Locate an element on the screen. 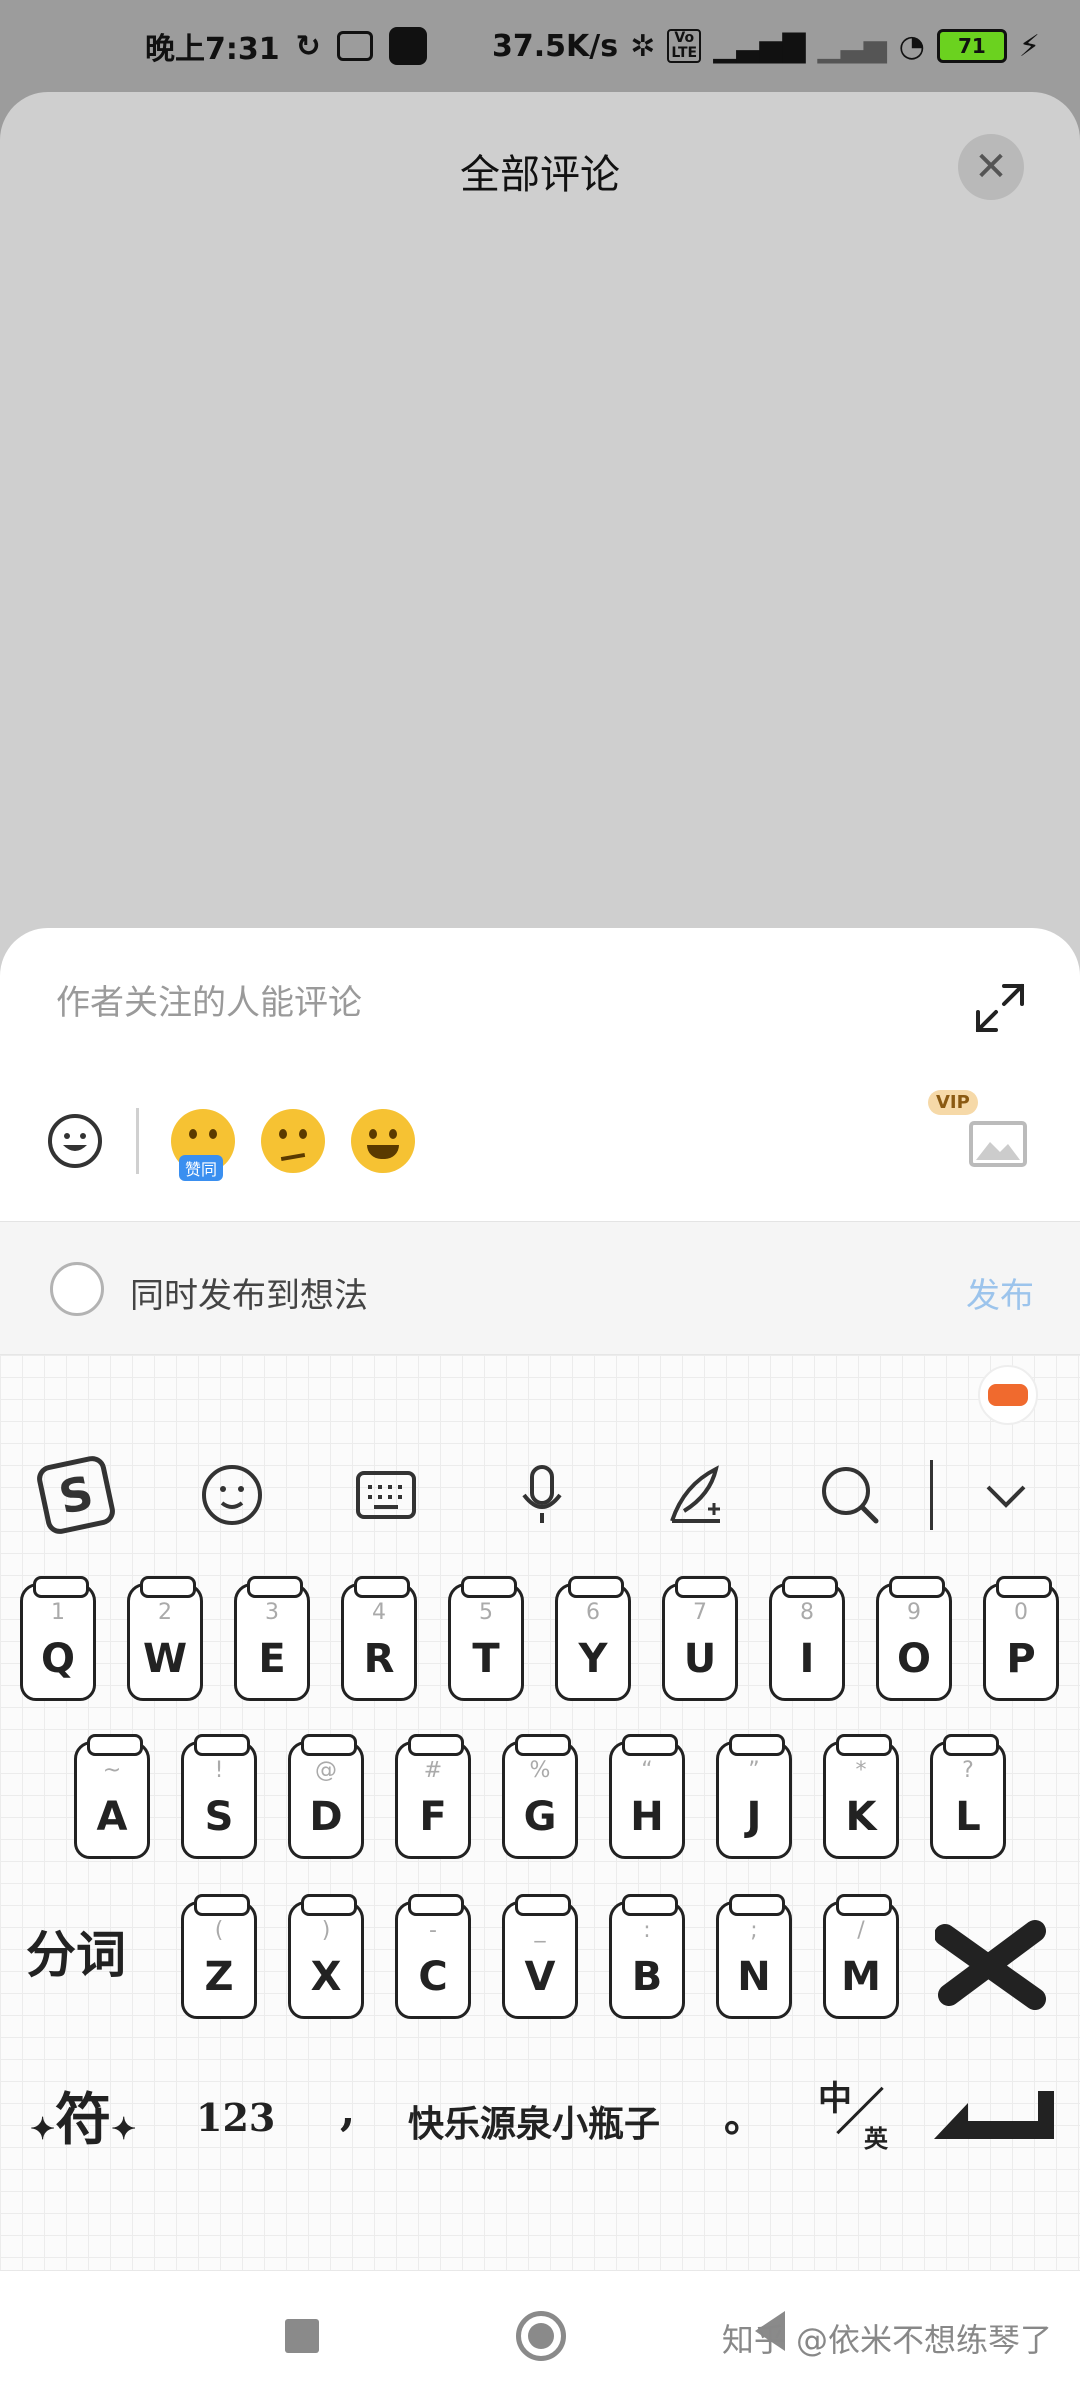  key-hint: - is located at coordinates (433, 1930).